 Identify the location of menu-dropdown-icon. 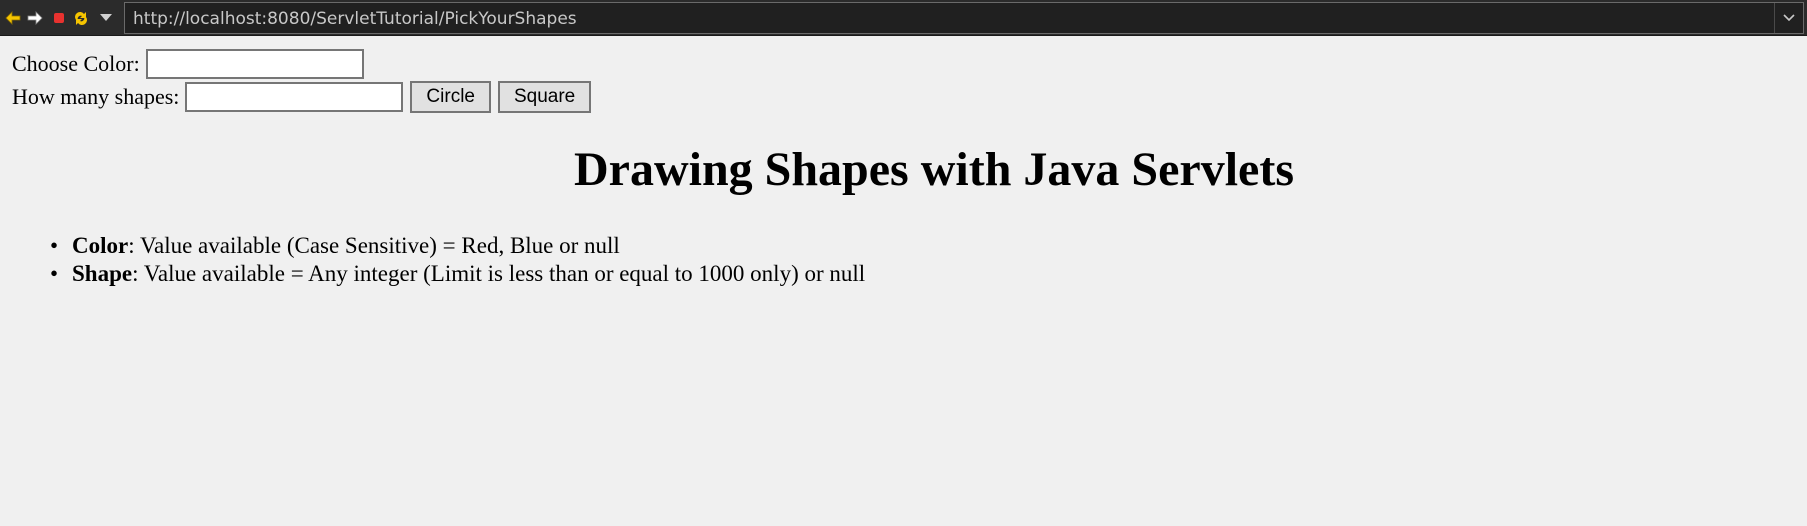
(106, 17).